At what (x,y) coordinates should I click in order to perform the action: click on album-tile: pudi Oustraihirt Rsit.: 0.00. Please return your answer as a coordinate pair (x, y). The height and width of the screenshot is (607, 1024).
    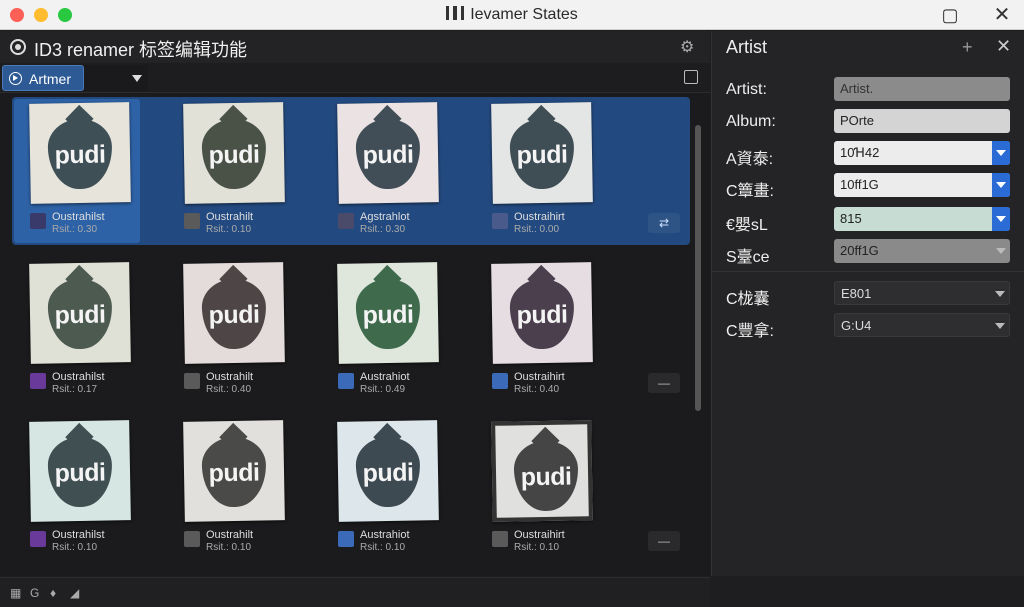
    Looking at the image, I should click on (551, 170).